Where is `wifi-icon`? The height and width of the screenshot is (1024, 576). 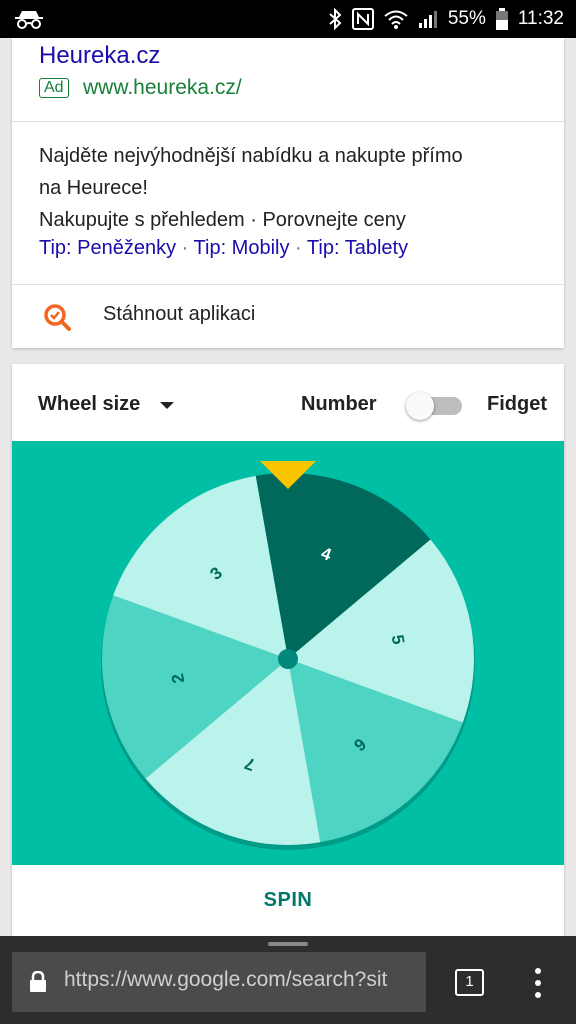
wifi-icon is located at coordinates (396, 19).